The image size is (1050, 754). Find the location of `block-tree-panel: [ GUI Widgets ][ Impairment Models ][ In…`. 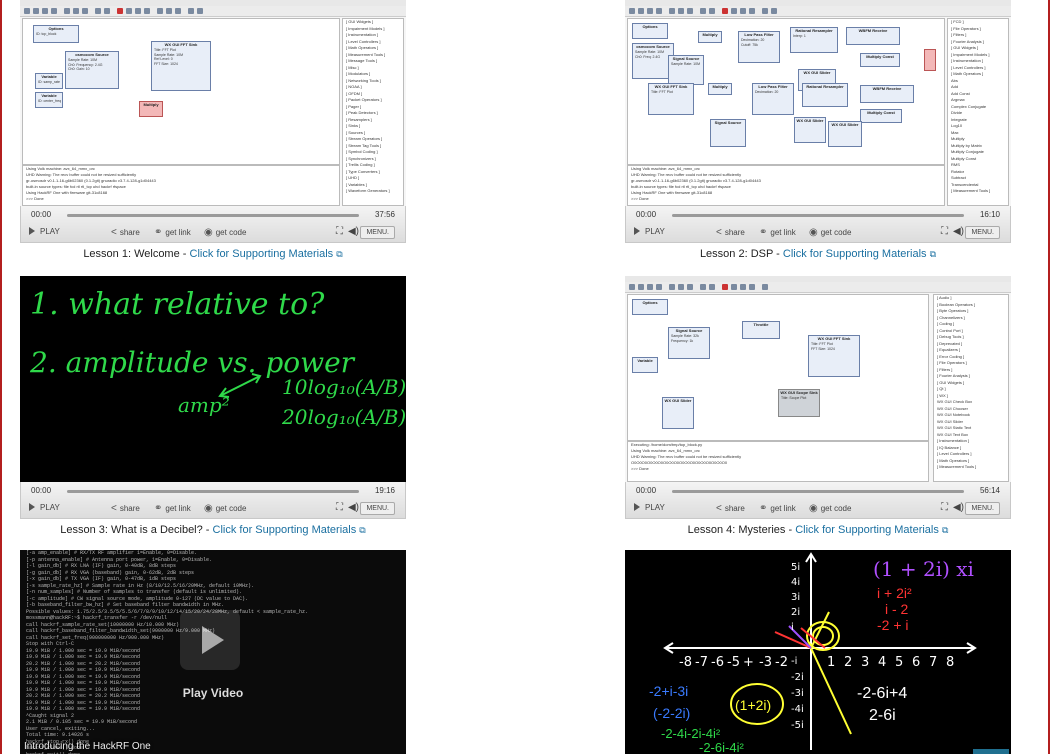

block-tree-panel: [ GUI Widgets ][ Impairment Models ][ In… is located at coordinates (373, 112).